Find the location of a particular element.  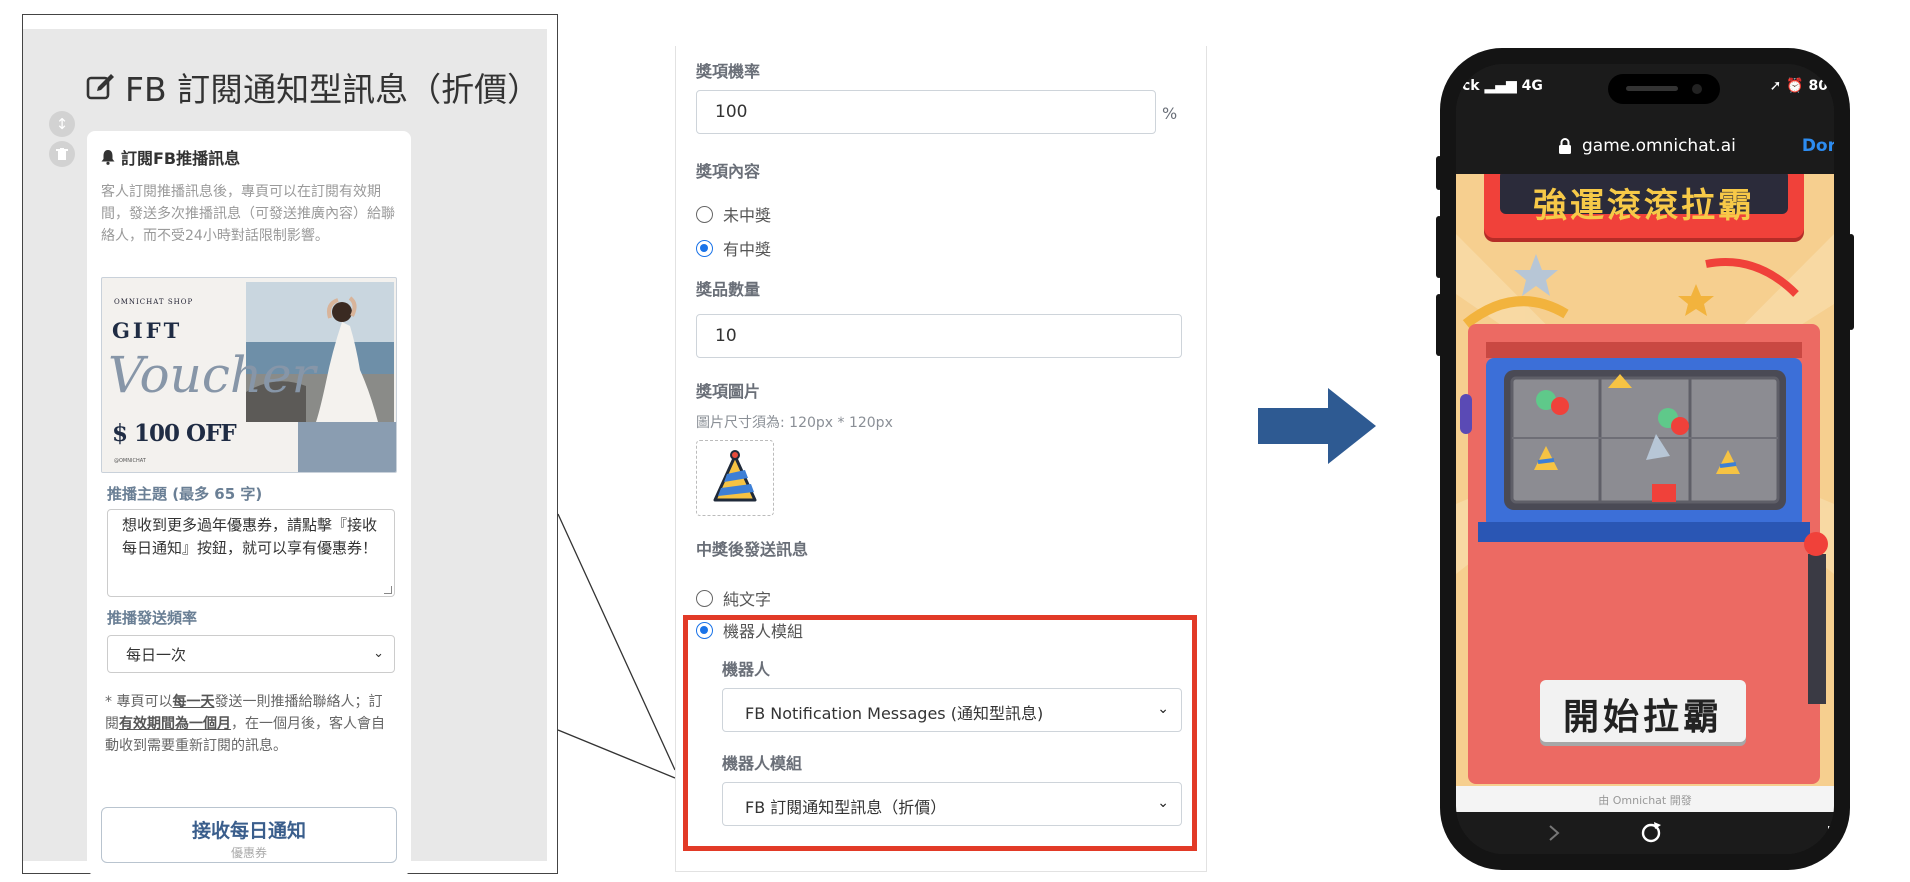

game-title-banner: 強運滾滾拉霸 is located at coordinates (1644, 206).